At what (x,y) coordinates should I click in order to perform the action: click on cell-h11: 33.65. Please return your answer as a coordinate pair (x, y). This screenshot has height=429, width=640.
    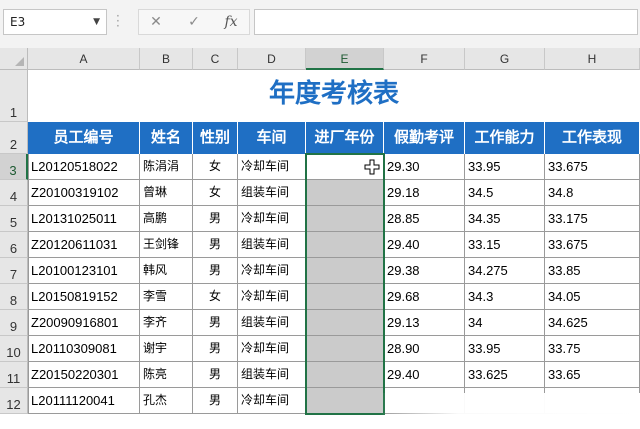
    Looking at the image, I should click on (592, 375).